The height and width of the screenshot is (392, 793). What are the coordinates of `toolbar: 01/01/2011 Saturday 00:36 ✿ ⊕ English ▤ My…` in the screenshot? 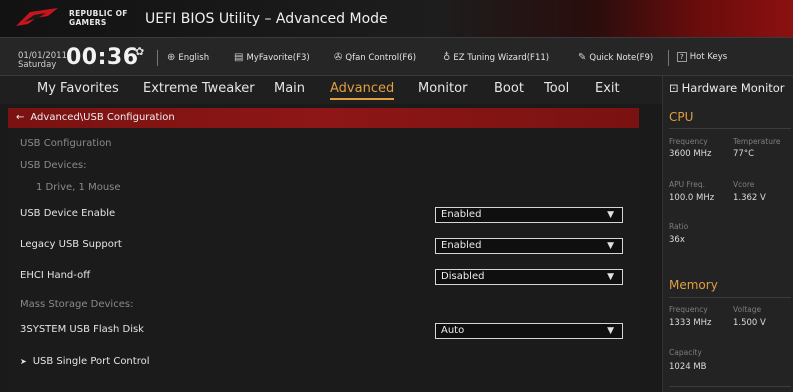 It's located at (396, 57).